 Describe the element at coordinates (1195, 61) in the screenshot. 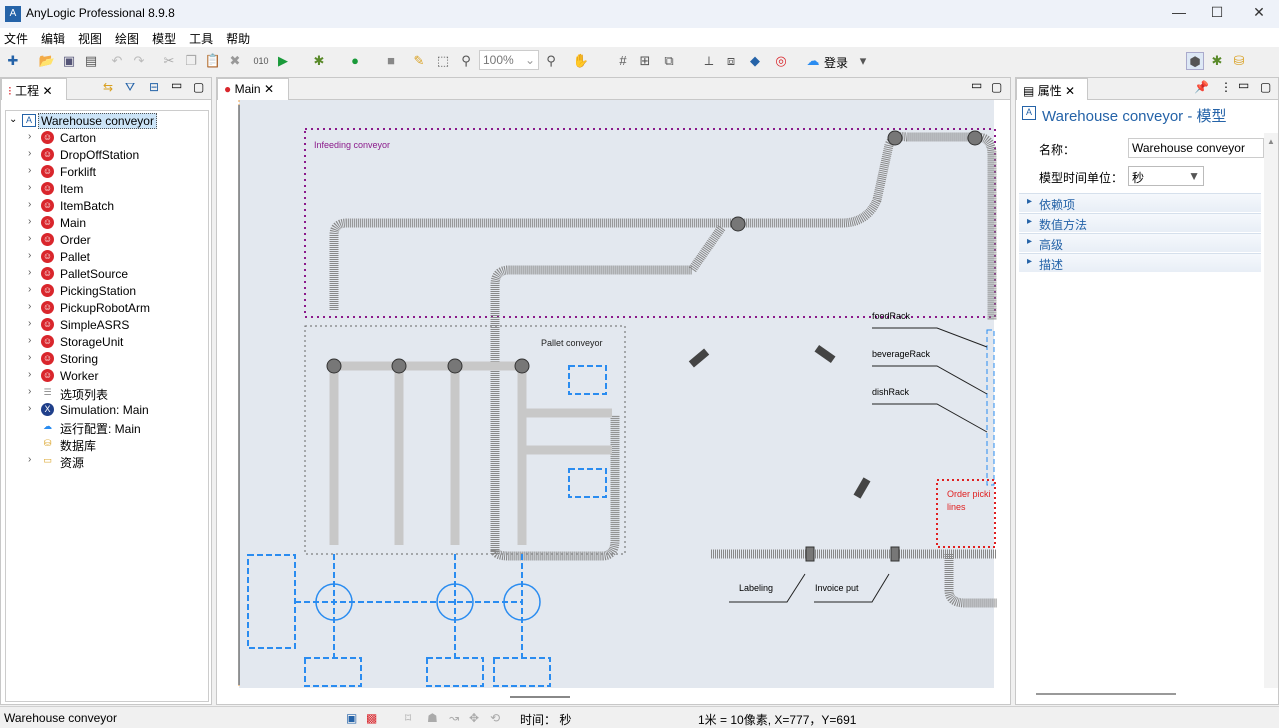

I see `perspective-model-icon: ⬢` at that location.